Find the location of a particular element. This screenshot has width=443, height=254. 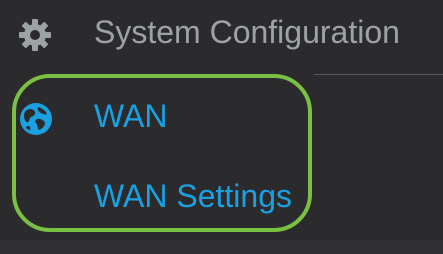

menu-item-wan: WAN is located at coordinates (130, 116).